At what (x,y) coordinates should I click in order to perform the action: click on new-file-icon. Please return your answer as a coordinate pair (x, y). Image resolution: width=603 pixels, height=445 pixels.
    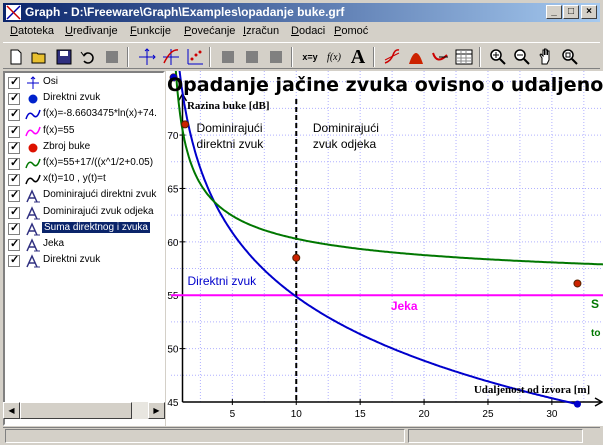
    Looking at the image, I should click on (16, 57).